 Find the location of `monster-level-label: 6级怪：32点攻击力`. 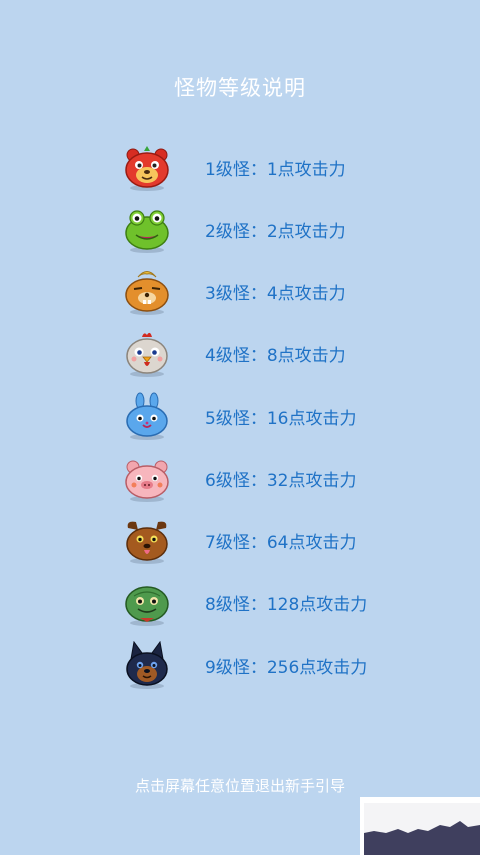

monster-level-label: 6级怪：32点攻击力 is located at coordinates (281, 481).